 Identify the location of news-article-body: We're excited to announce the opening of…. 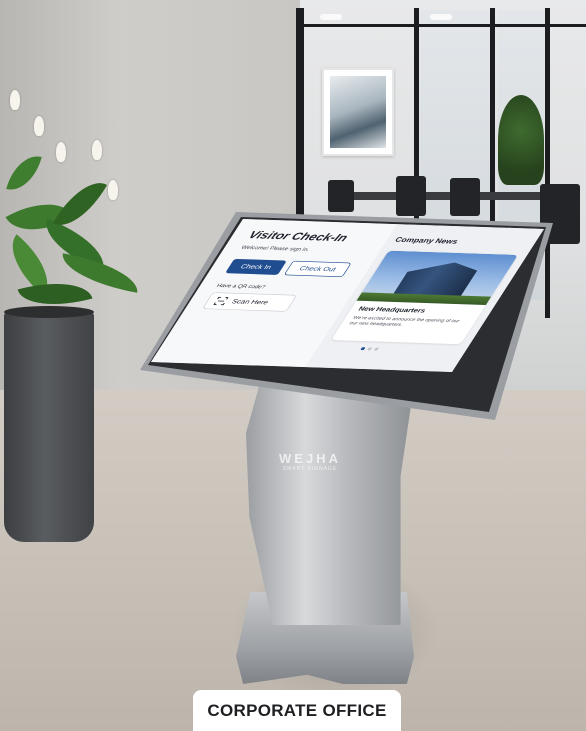
(404, 321).